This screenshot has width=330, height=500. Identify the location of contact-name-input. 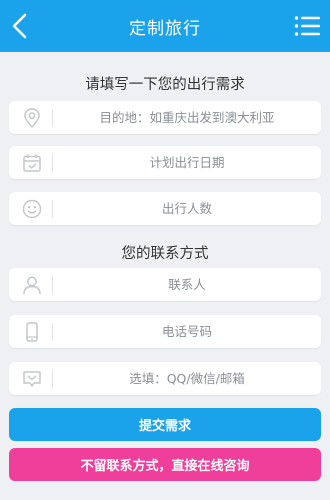
(187, 284).